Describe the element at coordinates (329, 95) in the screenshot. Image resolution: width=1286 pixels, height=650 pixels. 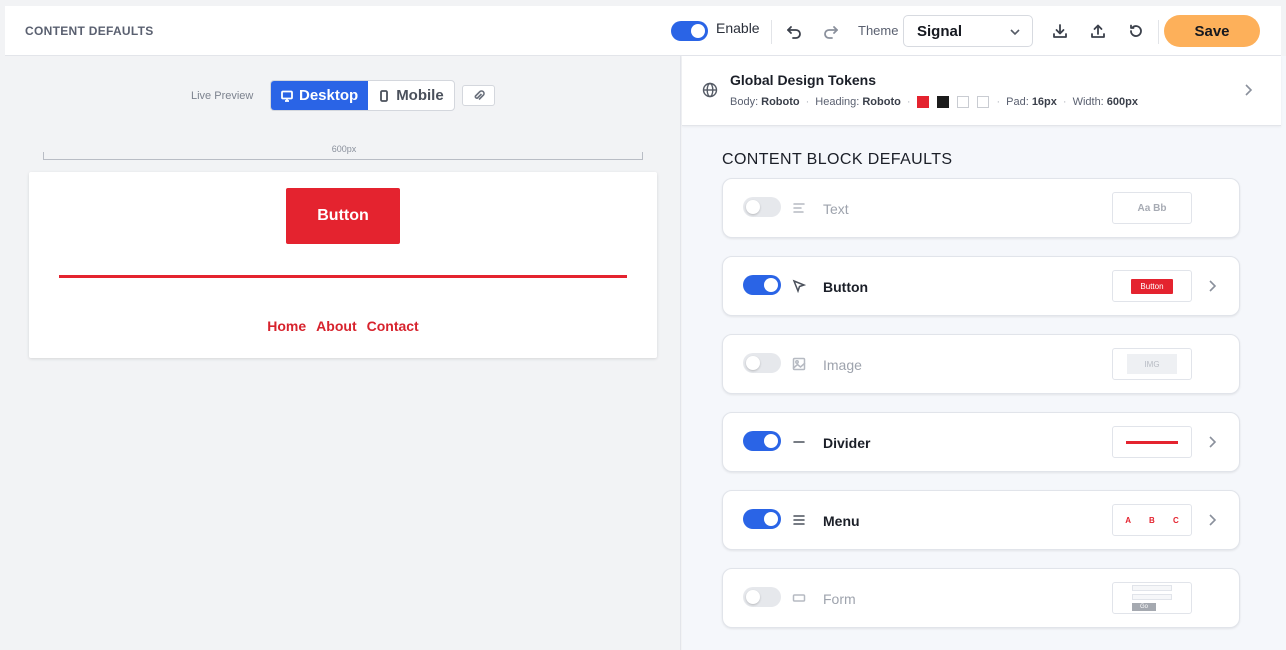
I see `desktop-tab-label: Desktop` at that location.